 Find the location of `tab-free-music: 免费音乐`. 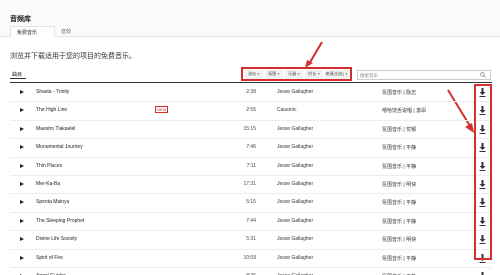

tab-free-music: 免费音乐 is located at coordinates (32, 31).